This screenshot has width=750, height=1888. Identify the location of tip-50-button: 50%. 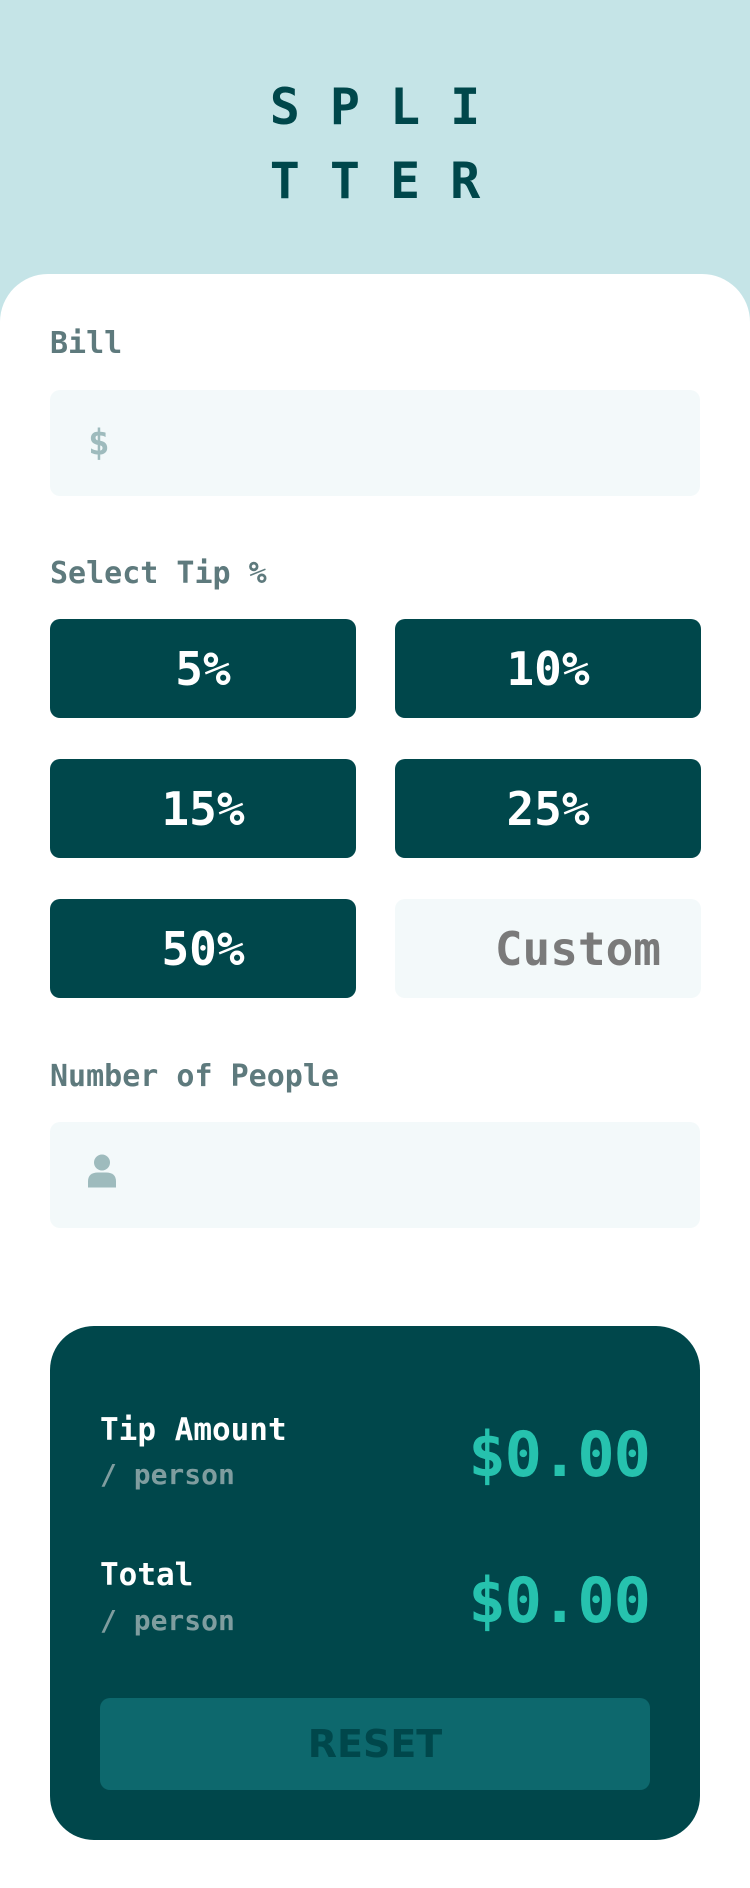
(203, 948).